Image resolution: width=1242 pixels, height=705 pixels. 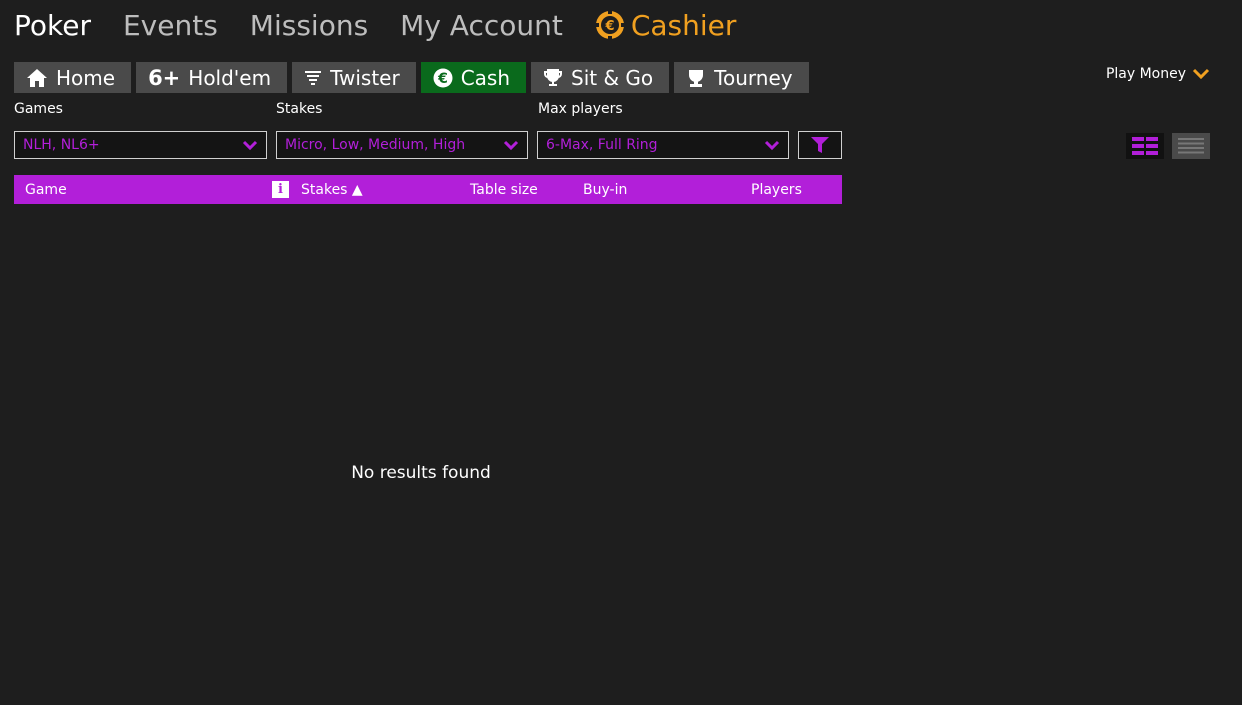 I want to click on cashier-chip-icon: €, so click(x=609, y=25).